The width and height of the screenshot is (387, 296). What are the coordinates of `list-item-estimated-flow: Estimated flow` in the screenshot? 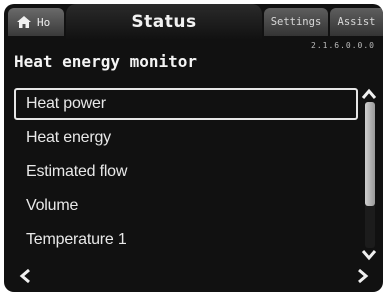 It's located at (186, 172).